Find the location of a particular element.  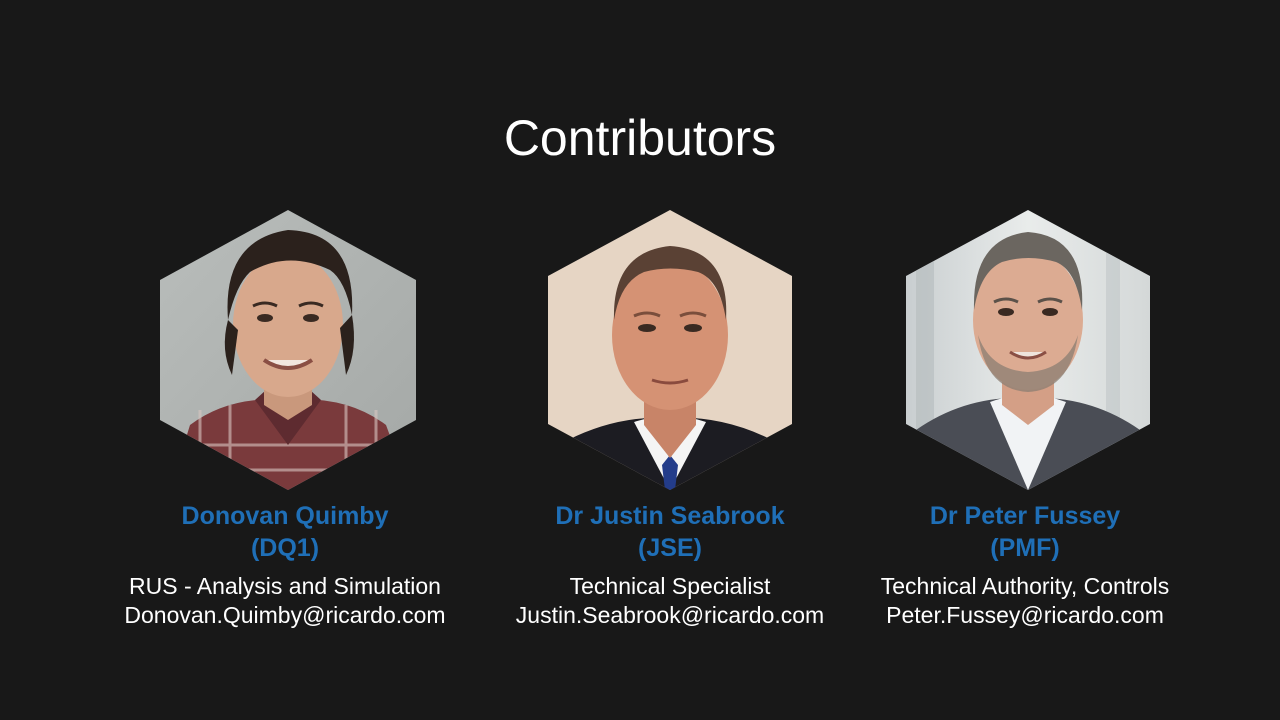

contributor-photo-peter is located at coordinates (1028, 350).